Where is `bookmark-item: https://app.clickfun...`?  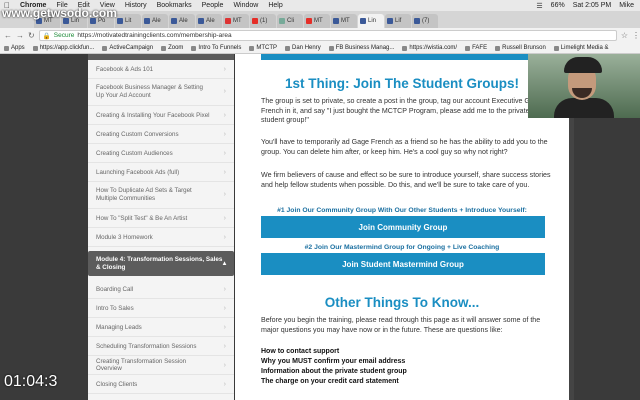 bookmark-item: https://app.clickfun... is located at coordinates (63, 48).